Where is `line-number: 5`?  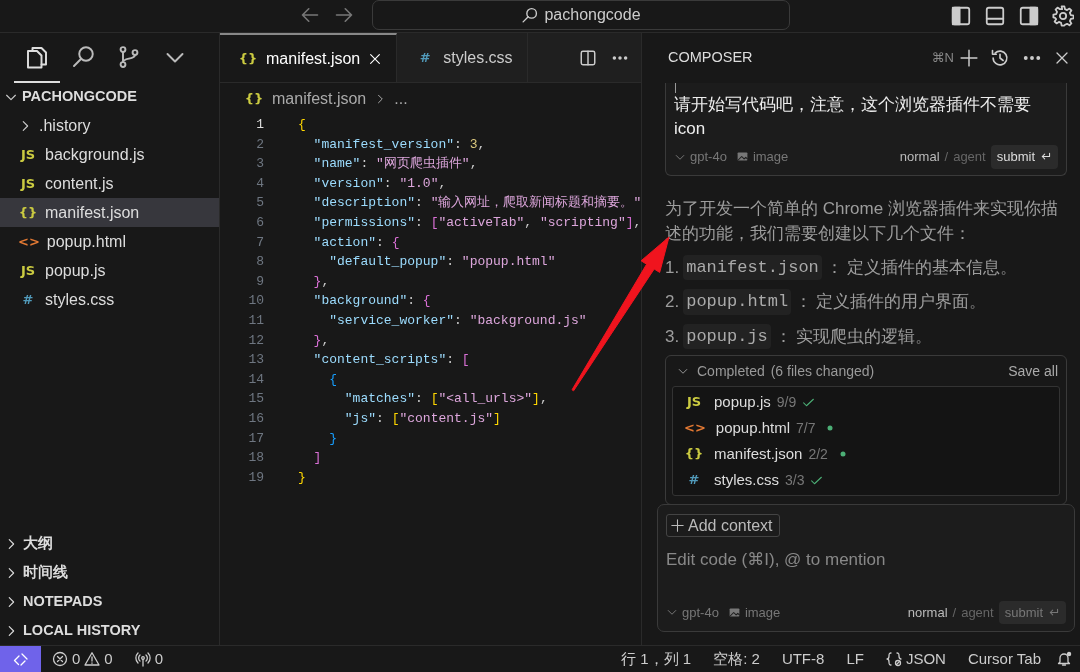 line-number: 5 is located at coordinates (259, 203).